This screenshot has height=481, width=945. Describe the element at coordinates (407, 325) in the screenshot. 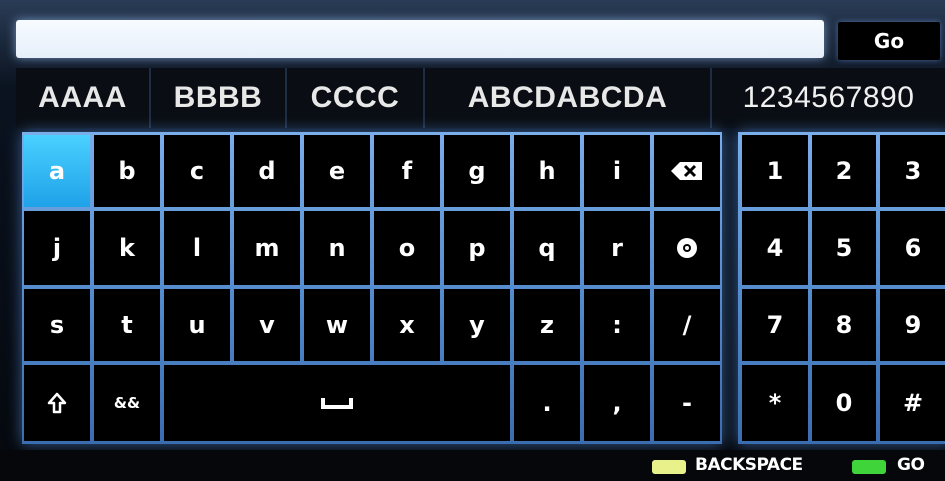

I see `key-x: x` at that location.